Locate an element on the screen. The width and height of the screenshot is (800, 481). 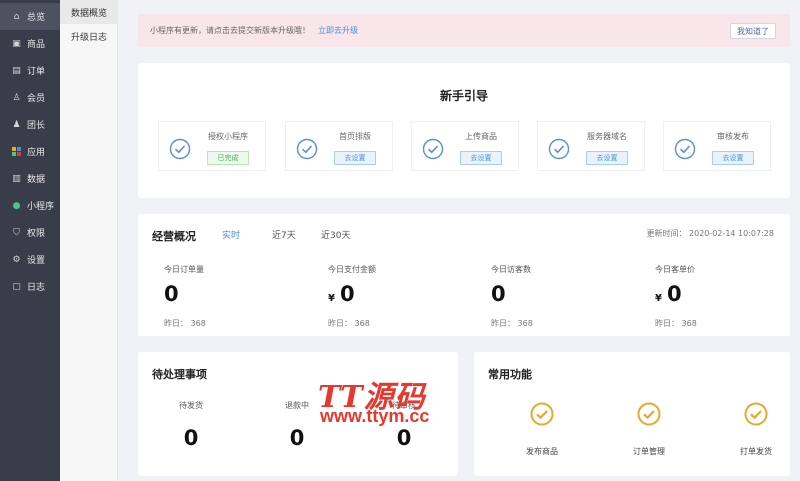
stat-label: 今日订单量 is located at coordinates (184, 269).